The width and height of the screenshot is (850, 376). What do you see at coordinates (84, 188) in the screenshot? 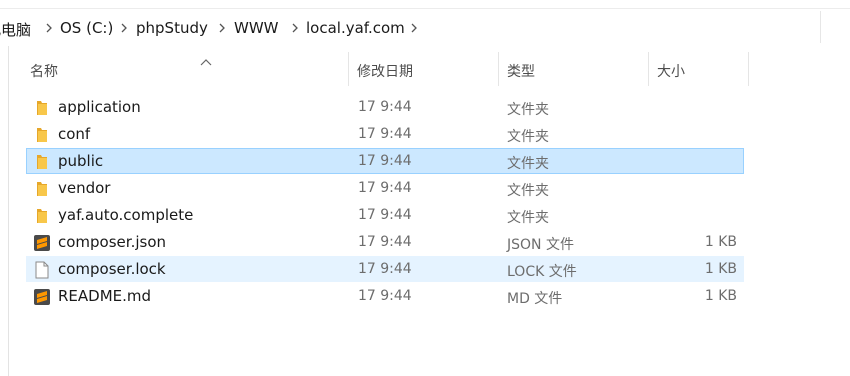
I see `file-name: vendor` at bounding box center [84, 188].